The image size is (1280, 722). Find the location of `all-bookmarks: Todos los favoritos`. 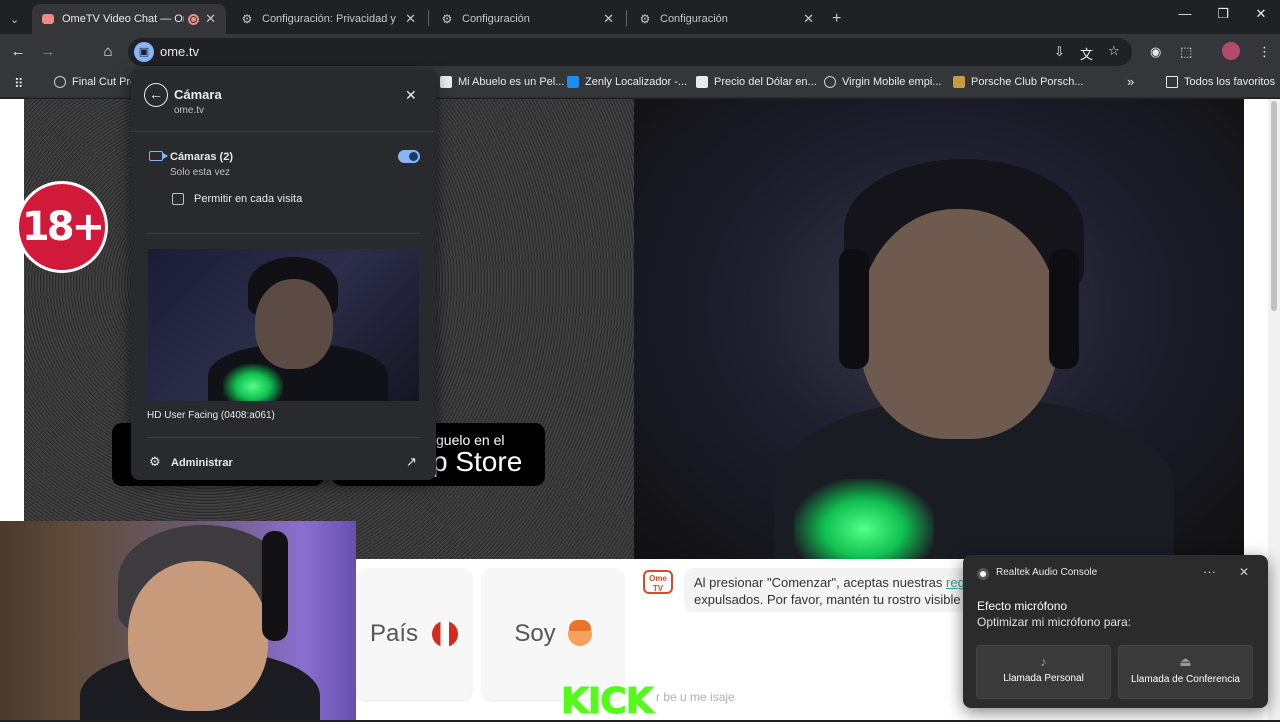

all-bookmarks: Todos los favoritos is located at coordinates (1220, 82).